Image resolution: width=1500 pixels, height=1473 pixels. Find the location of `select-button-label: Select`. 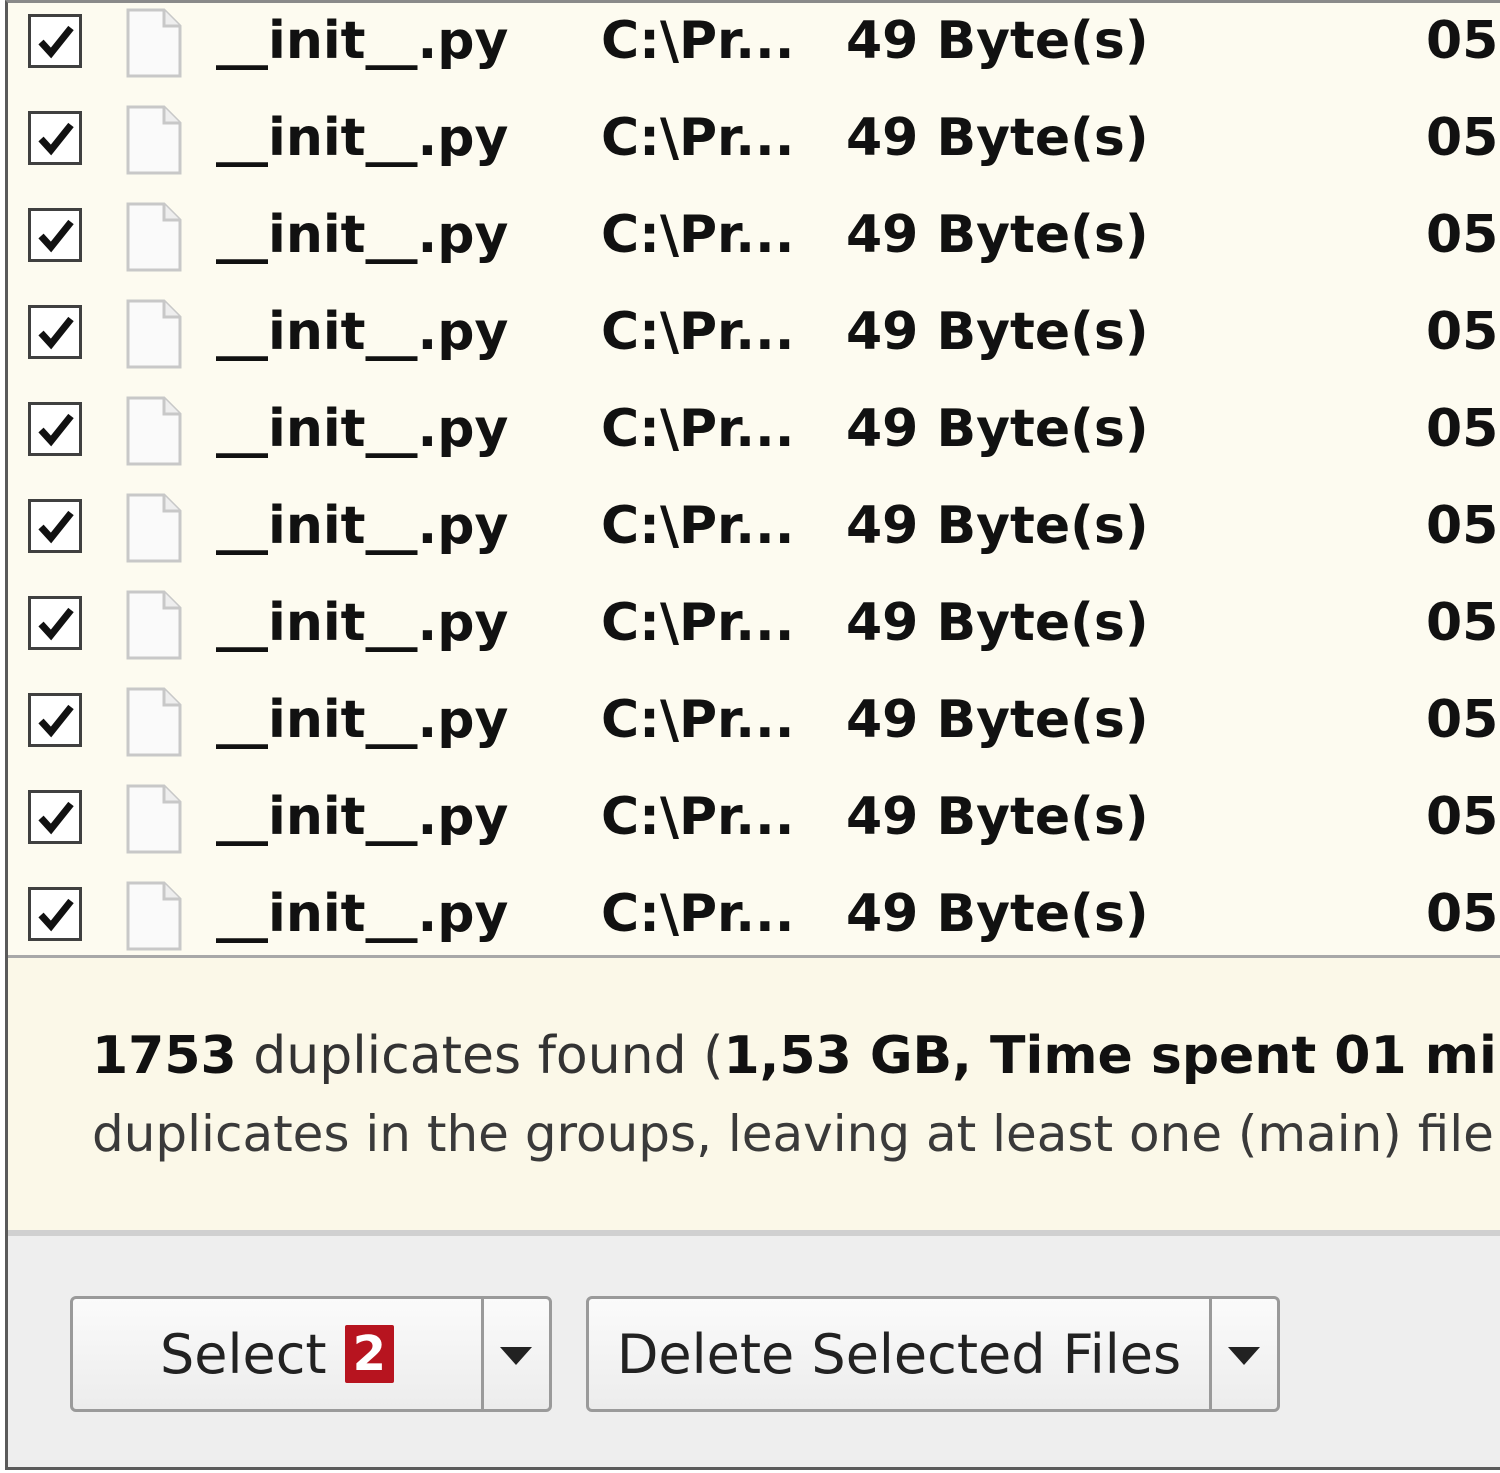

select-button-label: Select is located at coordinates (243, 1354).